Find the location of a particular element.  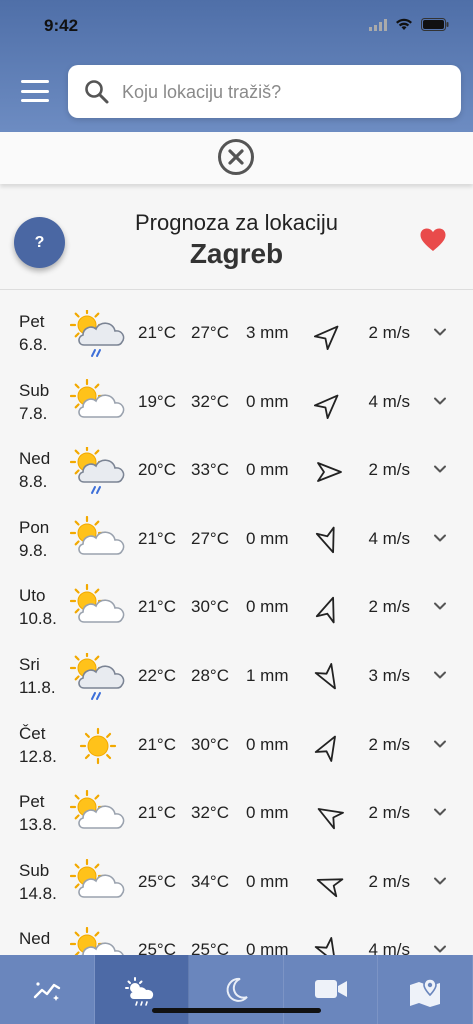

battery-icon is located at coordinates (435, 24).